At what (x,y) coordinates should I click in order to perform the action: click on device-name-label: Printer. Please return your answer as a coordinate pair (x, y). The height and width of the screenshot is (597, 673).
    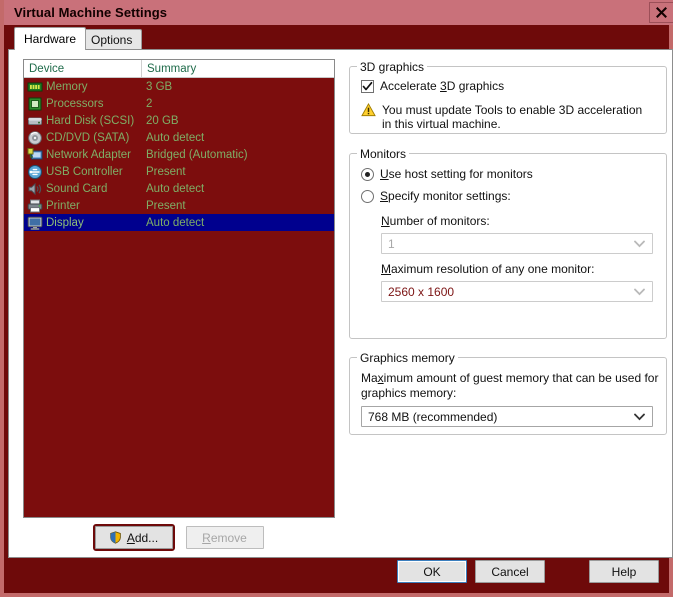
    Looking at the image, I should click on (63, 205).